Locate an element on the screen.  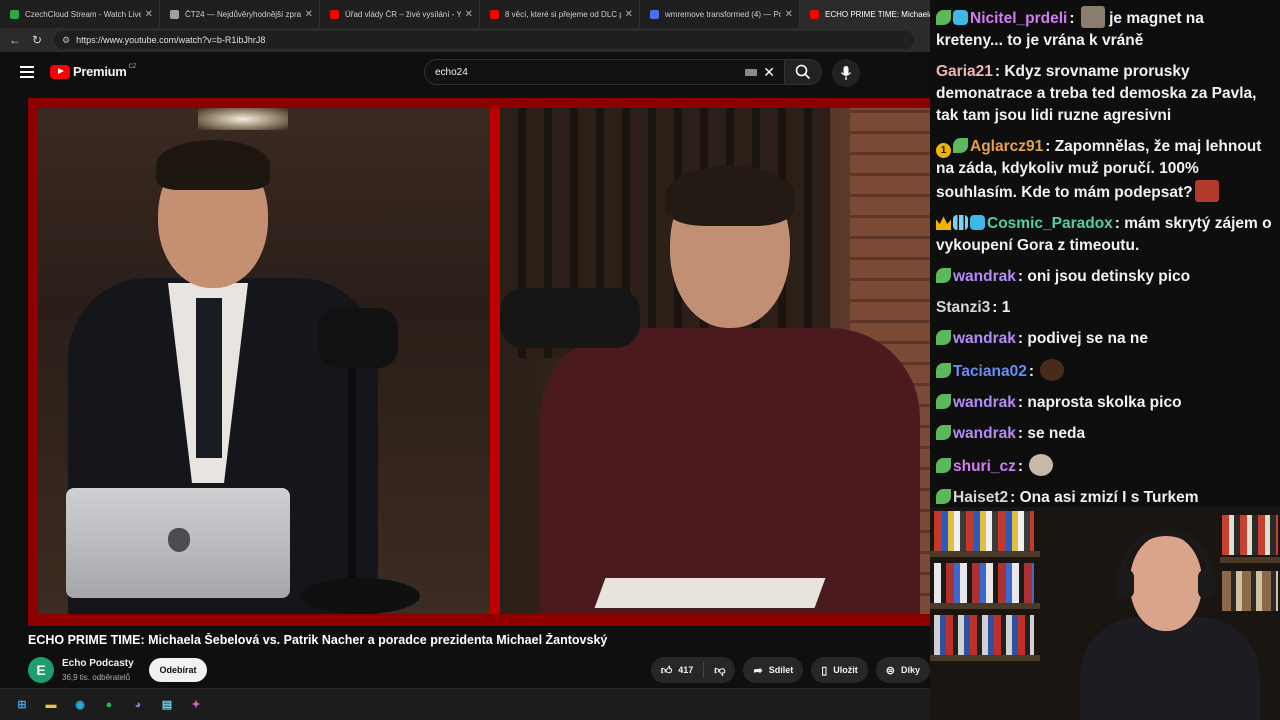
like-count: 417 is located at coordinates (686, 670).